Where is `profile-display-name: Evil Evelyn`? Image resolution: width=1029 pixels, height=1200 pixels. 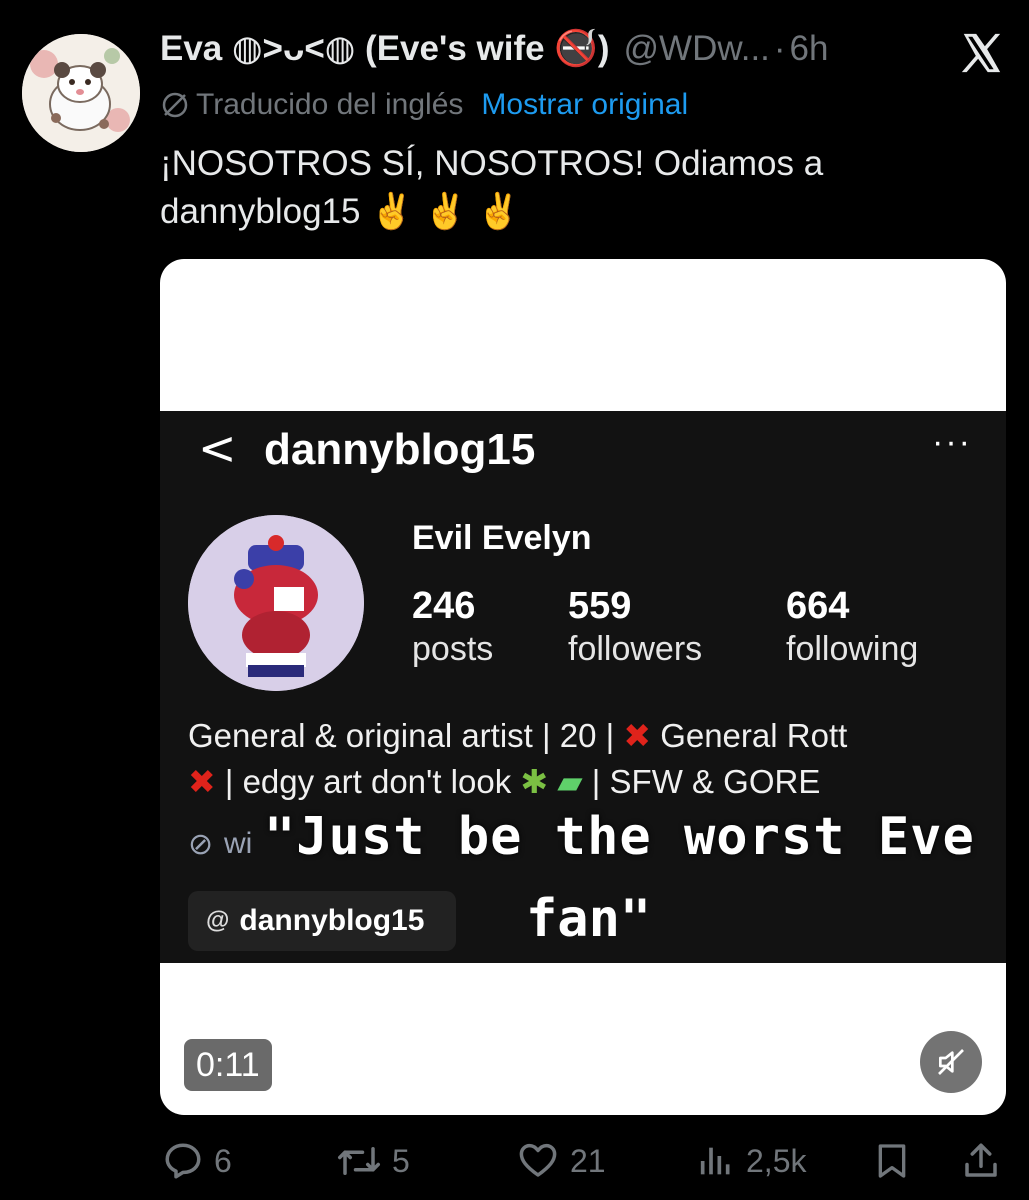 profile-display-name: Evil Evelyn is located at coordinates (502, 538).